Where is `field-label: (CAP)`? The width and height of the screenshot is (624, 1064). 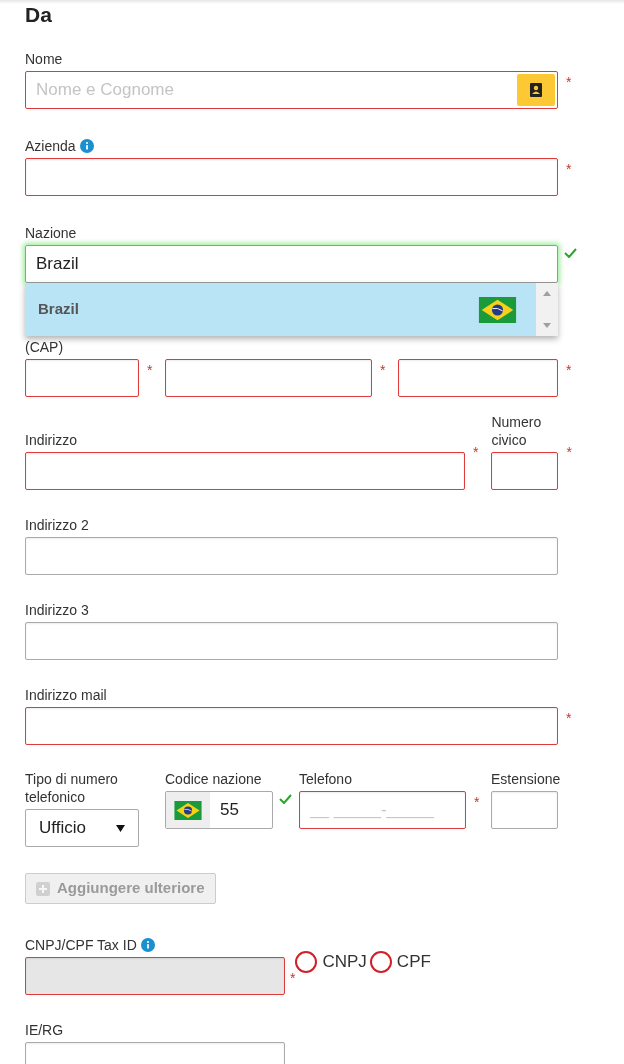 field-label: (CAP) is located at coordinates (44, 347).